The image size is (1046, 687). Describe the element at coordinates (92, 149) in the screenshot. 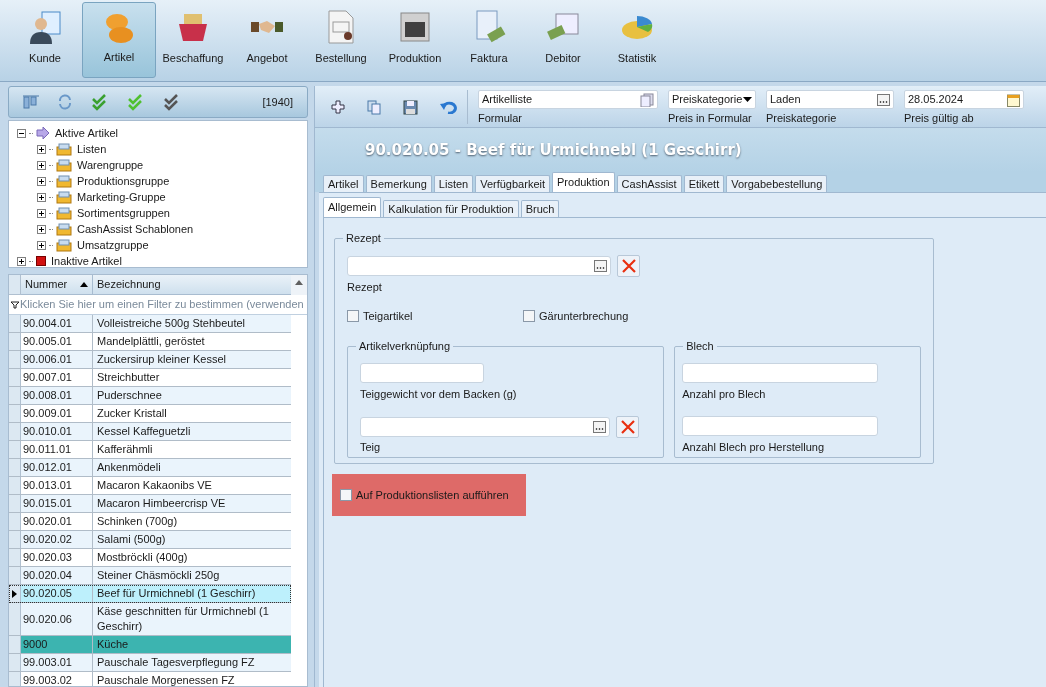

I see `tree-item: Listen` at that location.